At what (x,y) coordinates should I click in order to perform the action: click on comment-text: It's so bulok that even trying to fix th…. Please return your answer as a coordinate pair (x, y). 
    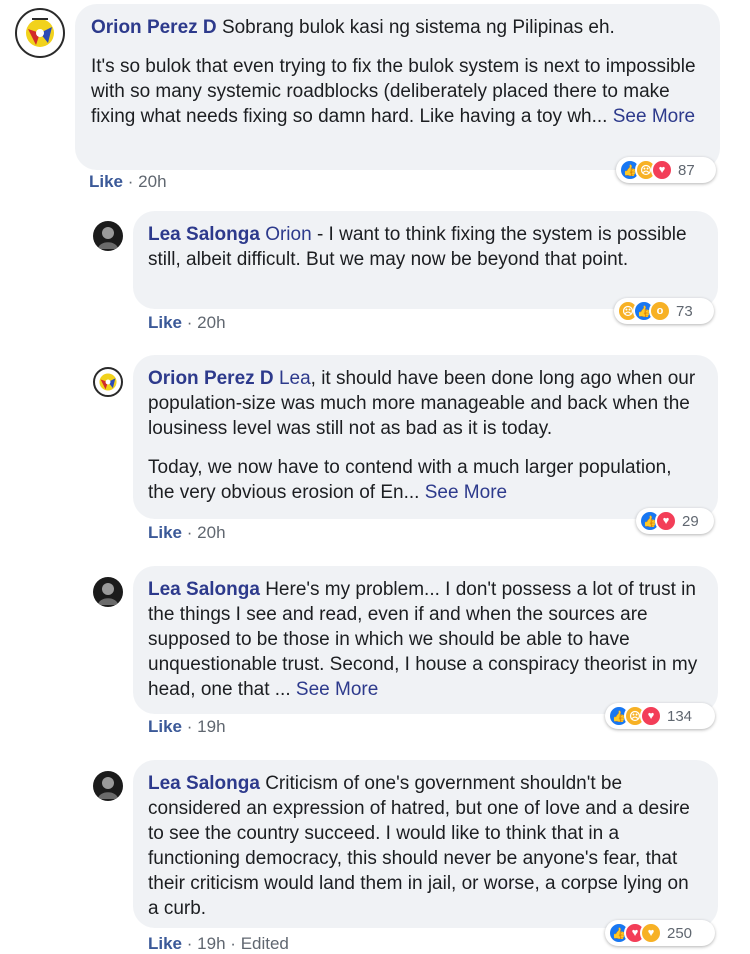
    Looking at the image, I should click on (393, 91).